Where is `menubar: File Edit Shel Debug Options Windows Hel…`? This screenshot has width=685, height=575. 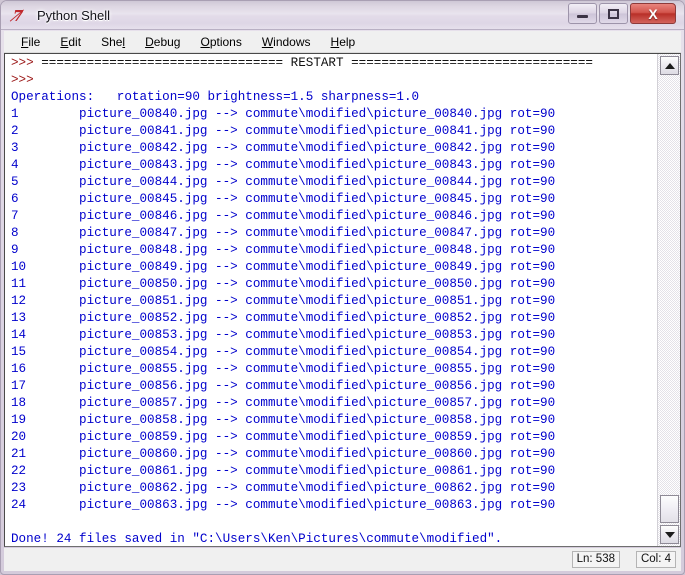
menubar: File Edit Shel Debug Options Windows Hel… is located at coordinates (342, 42).